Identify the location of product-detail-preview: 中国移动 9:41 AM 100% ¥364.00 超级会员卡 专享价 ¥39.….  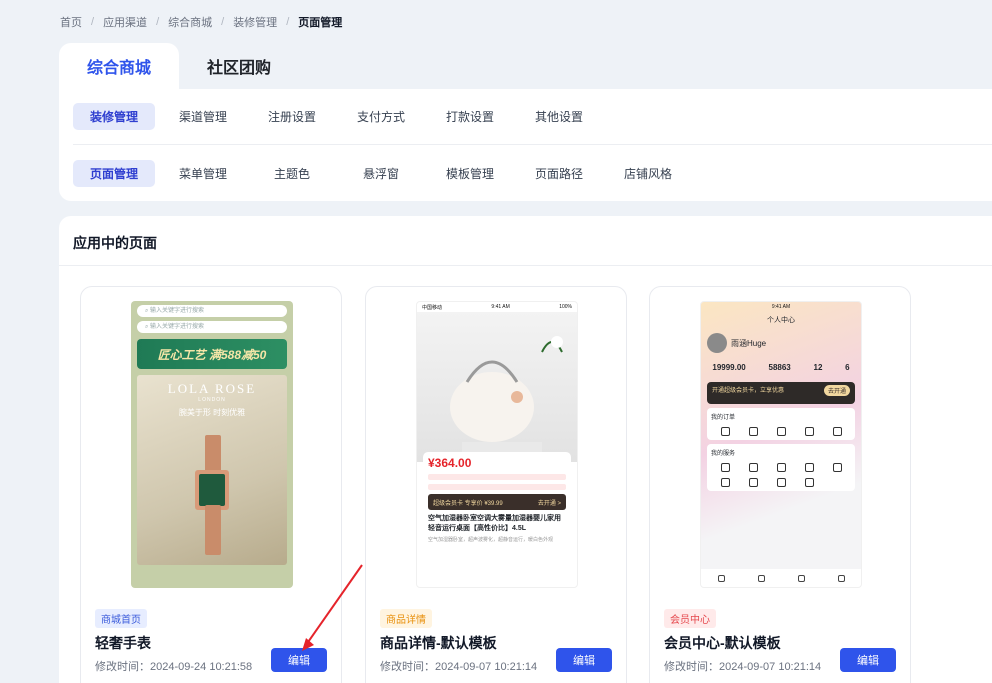
(497, 444).